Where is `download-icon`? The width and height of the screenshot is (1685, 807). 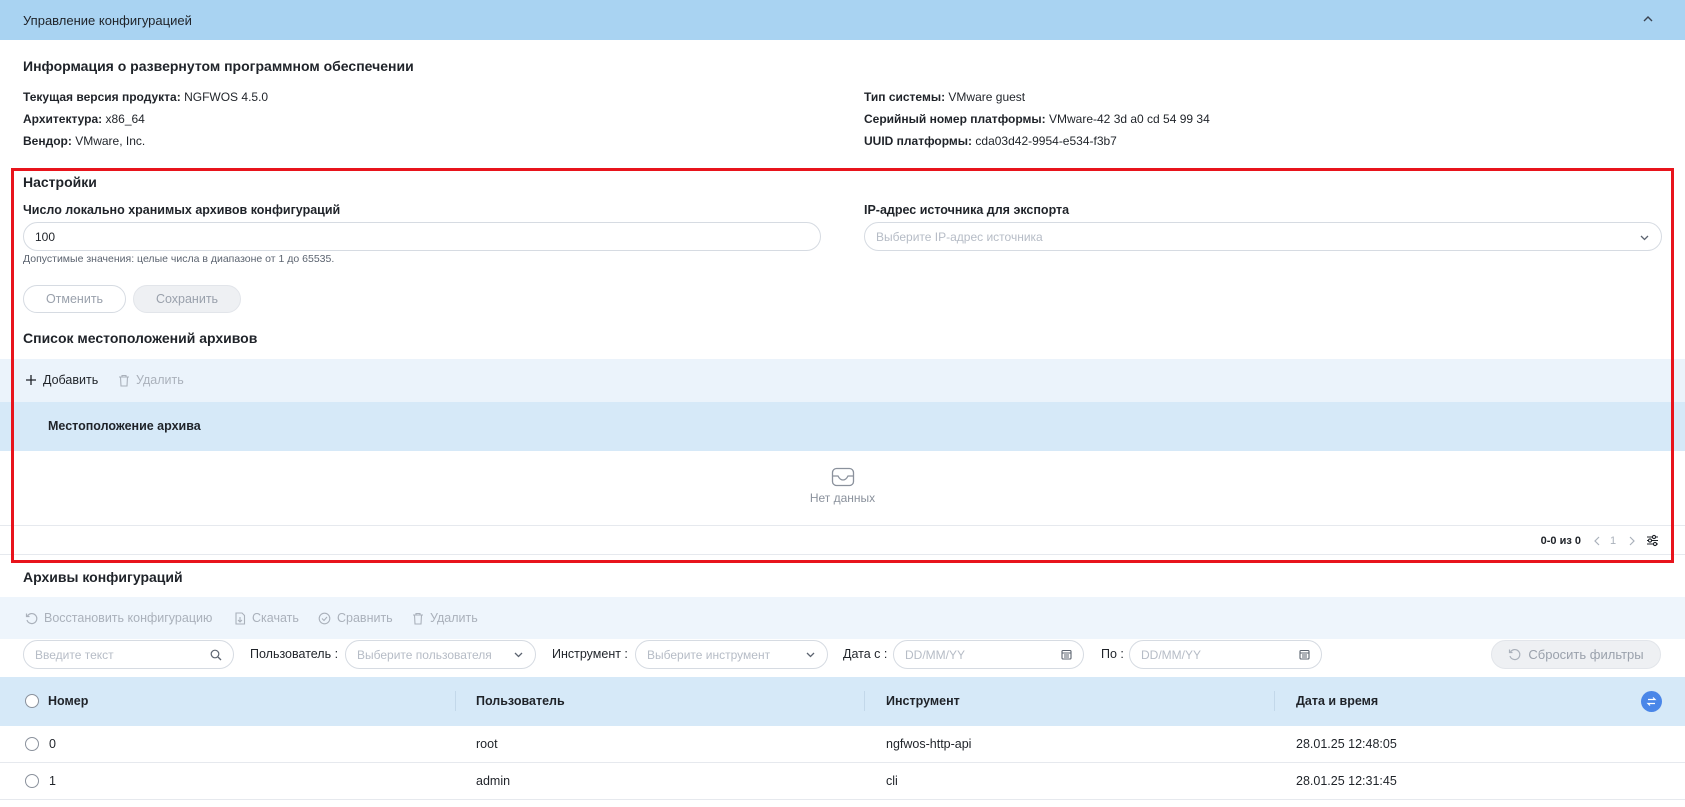
download-icon is located at coordinates (240, 618).